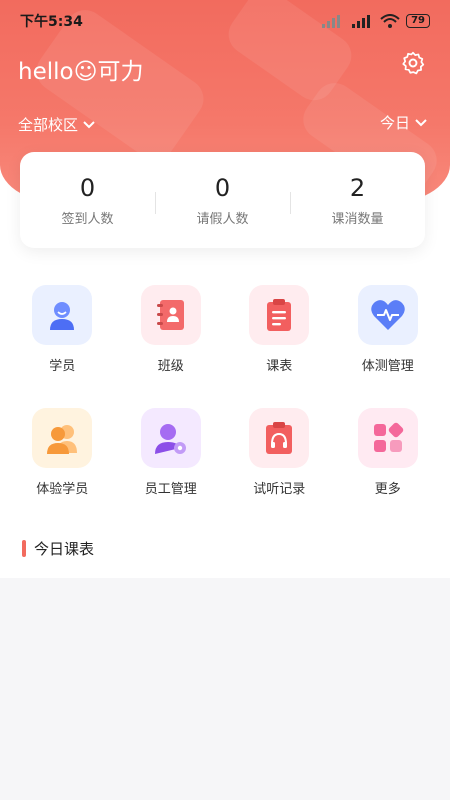 This screenshot has height=800, width=450. I want to click on student-icon, so click(62, 316).